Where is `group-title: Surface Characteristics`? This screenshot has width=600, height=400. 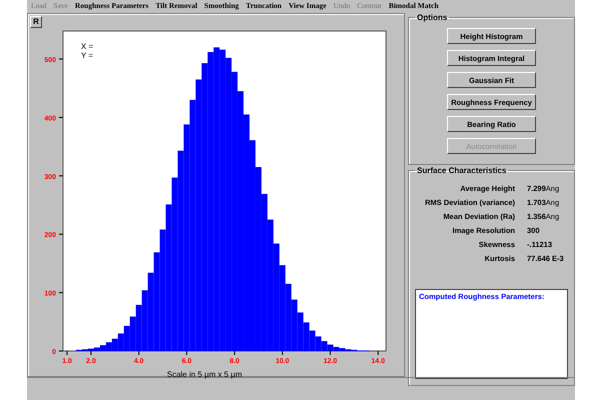 group-title: Surface Characteristics is located at coordinates (462, 170).